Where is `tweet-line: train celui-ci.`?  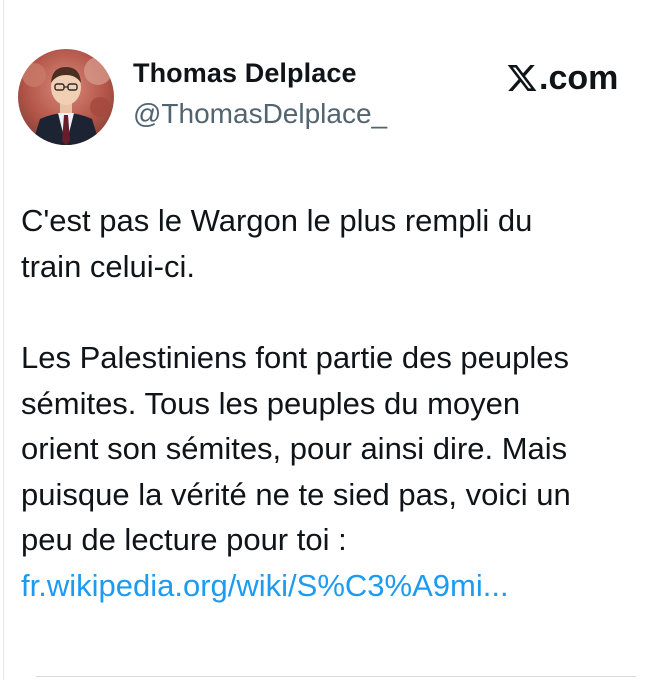 tweet-line: train celui-ci. is located at coordinates (108, 266).